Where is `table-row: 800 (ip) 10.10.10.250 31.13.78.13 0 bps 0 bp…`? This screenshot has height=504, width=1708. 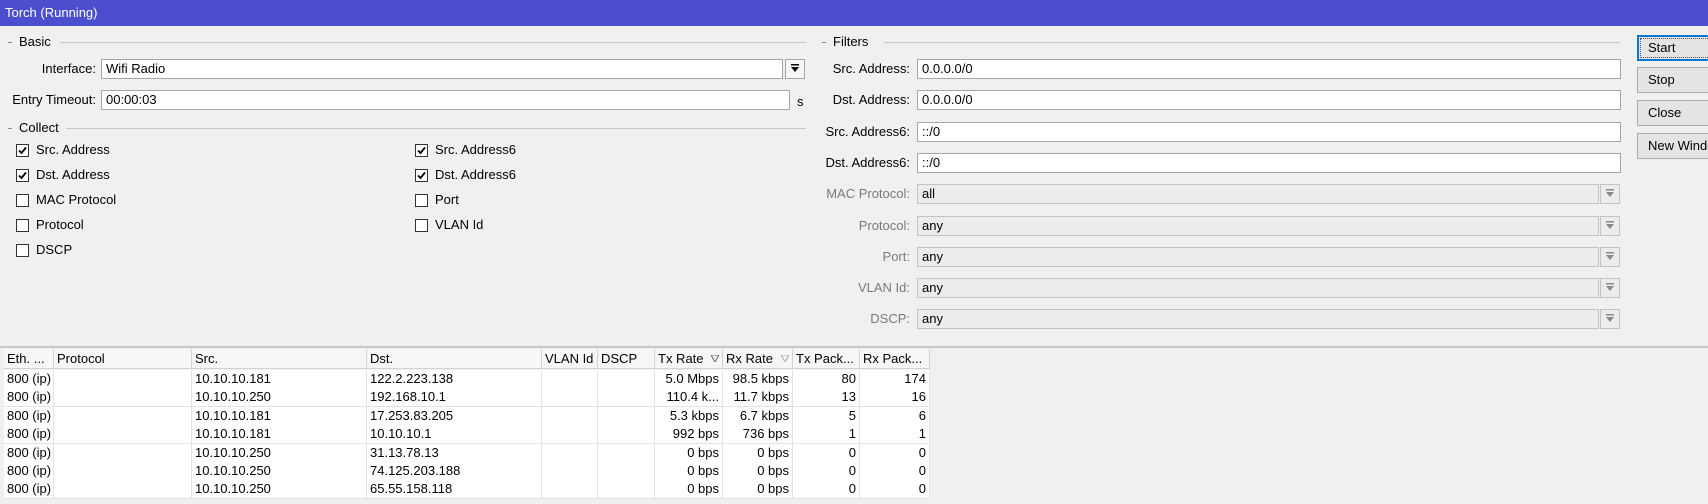 table-row: 800 (ip) 10.10.10.250 31.13.78.13 0 bps 0 bp… is located at coordinates (467, 453).